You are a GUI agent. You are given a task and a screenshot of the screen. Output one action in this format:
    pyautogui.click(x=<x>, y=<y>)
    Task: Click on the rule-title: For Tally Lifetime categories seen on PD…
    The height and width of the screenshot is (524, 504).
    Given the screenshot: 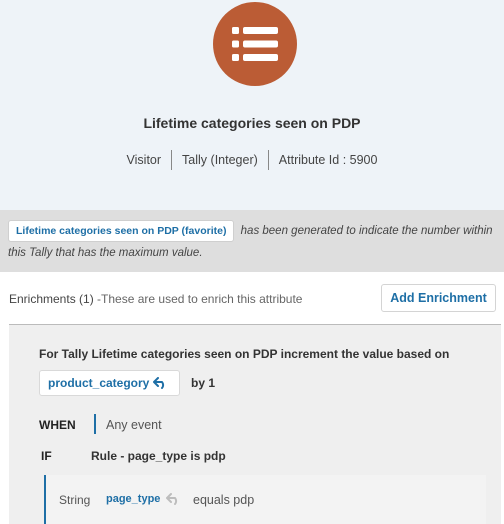 What is the action you would take?
    pyautogui.click(x=244, y=354)
    